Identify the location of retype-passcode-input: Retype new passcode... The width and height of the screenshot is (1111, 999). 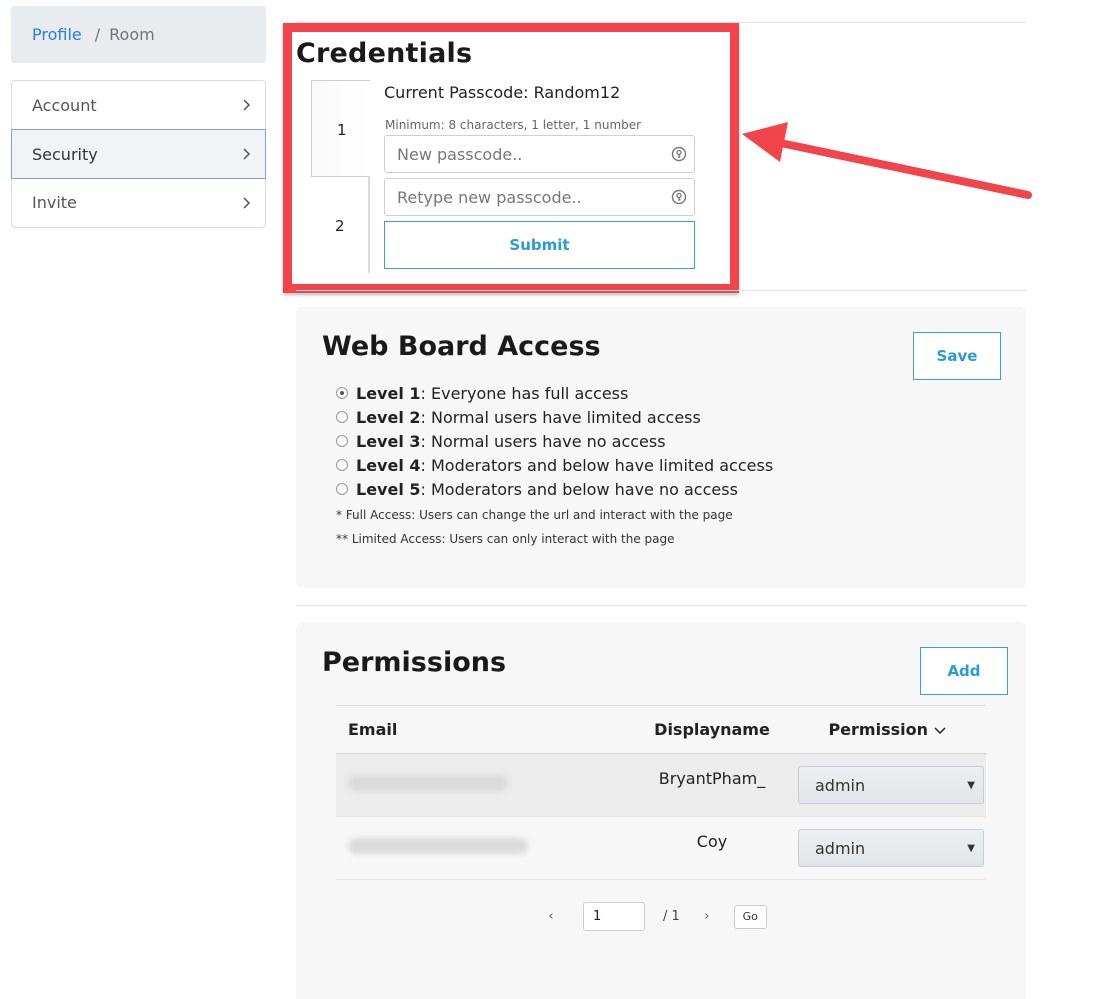
(539, 197).